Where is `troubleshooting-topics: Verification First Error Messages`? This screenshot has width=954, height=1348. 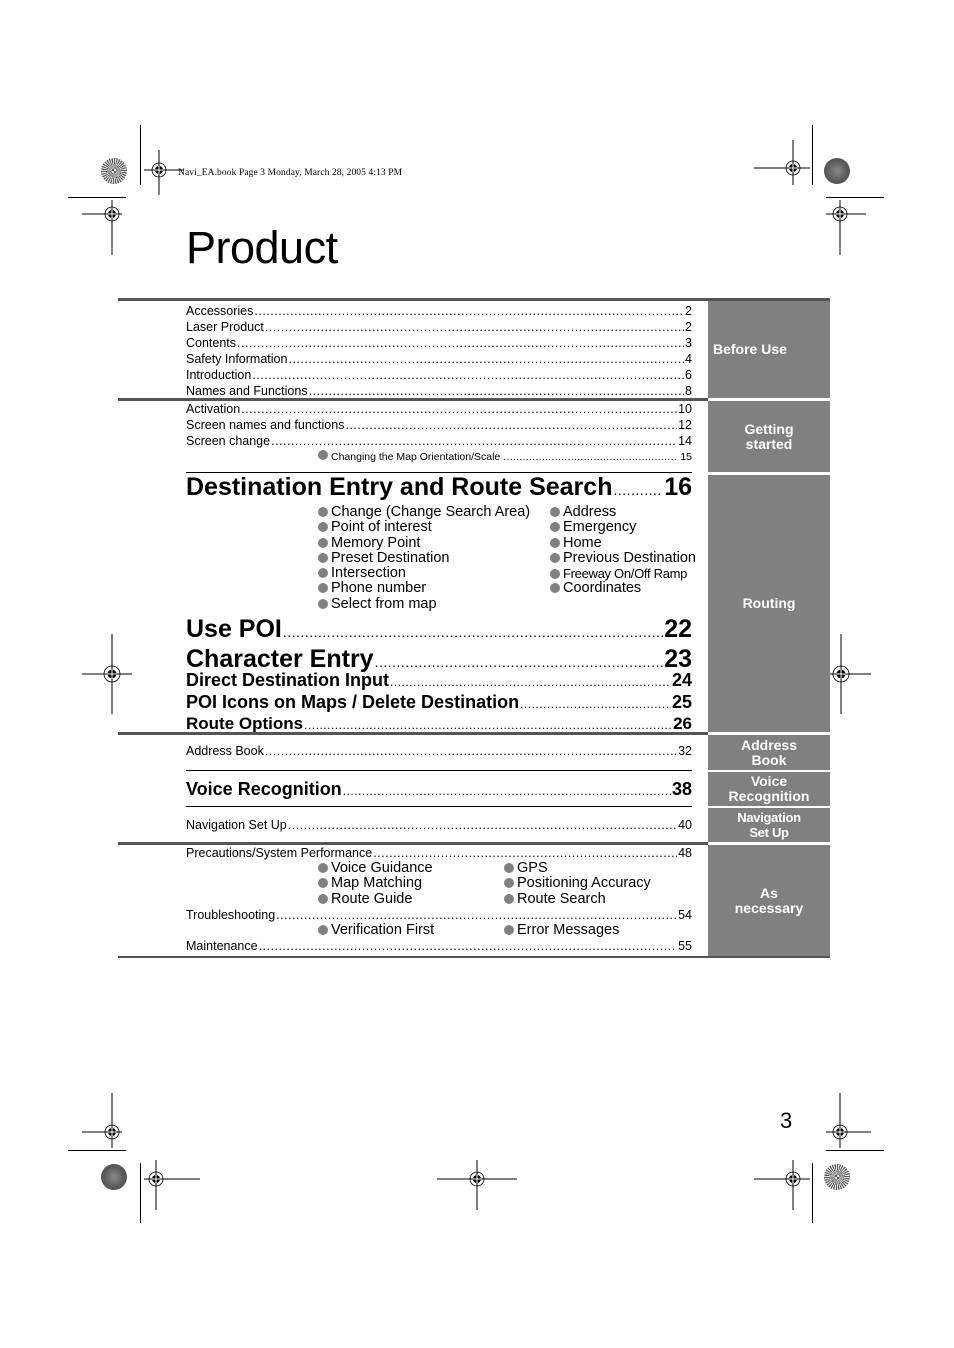 troubleshooting-topics: Verification First Error Messages is located at coordinates (505, 930).